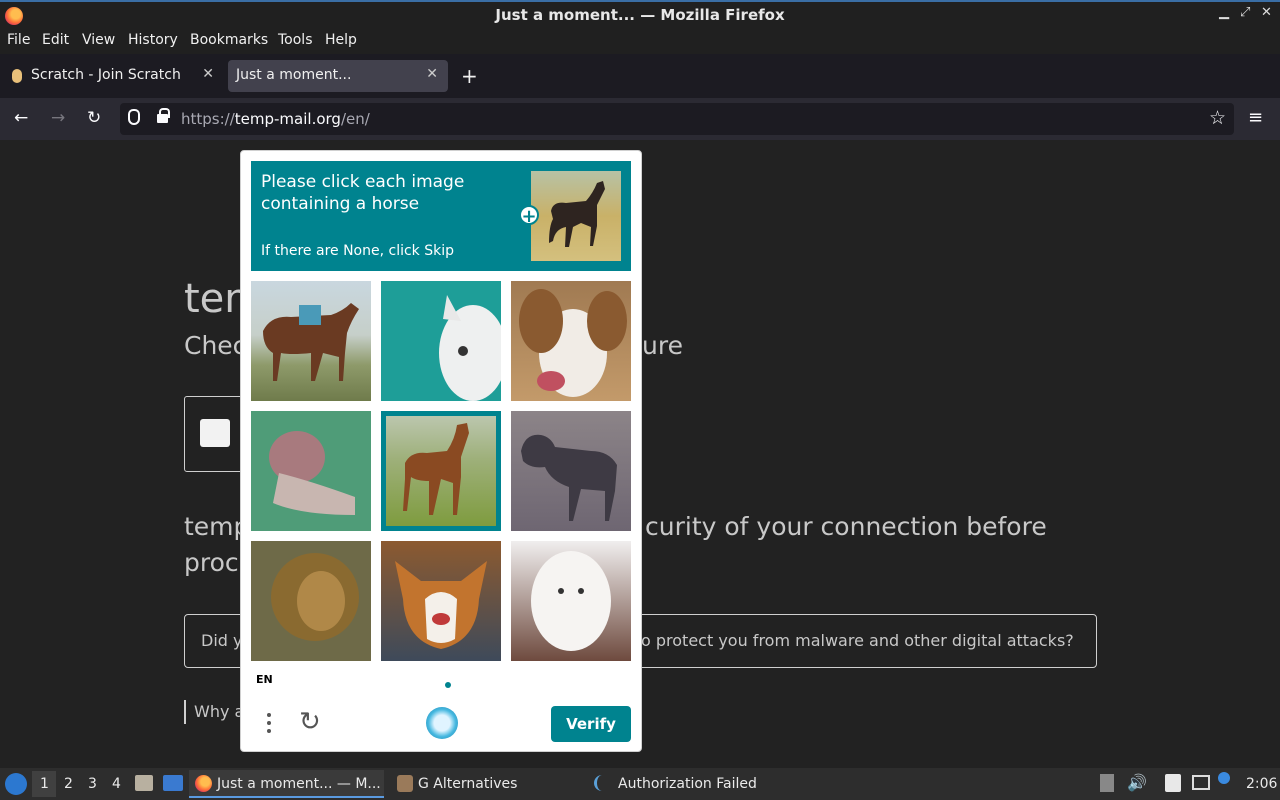 The height and width of the screenshot is (800, 1280). I want to click on new-tab-icon: +, so click(469, 76).